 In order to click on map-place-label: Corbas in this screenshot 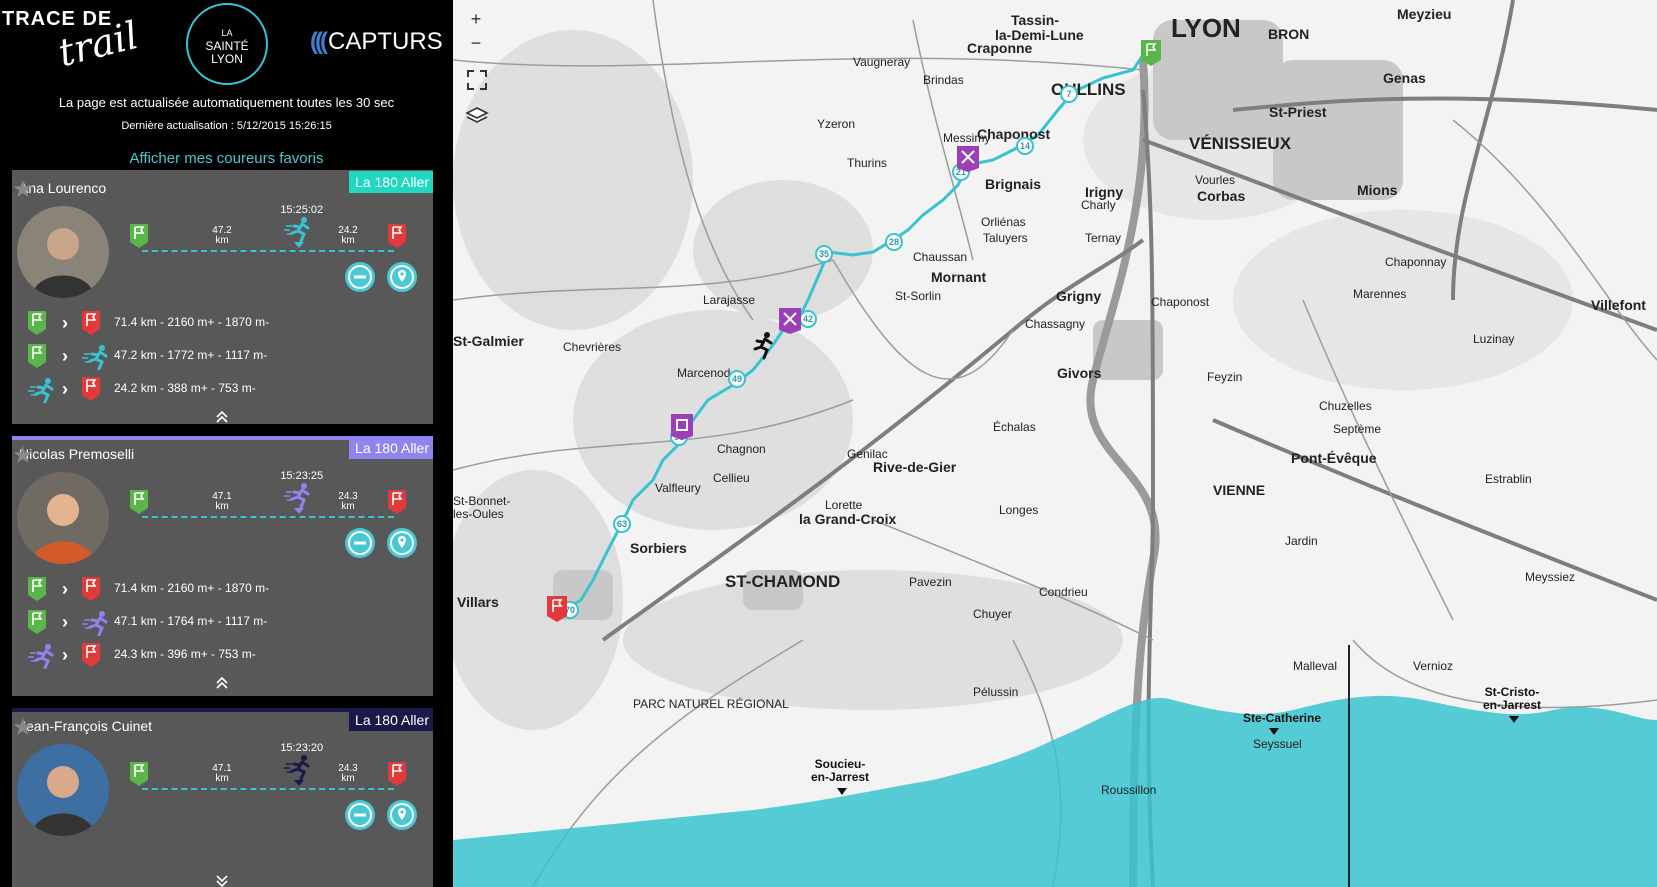, I will do `click(1221, 196)`.